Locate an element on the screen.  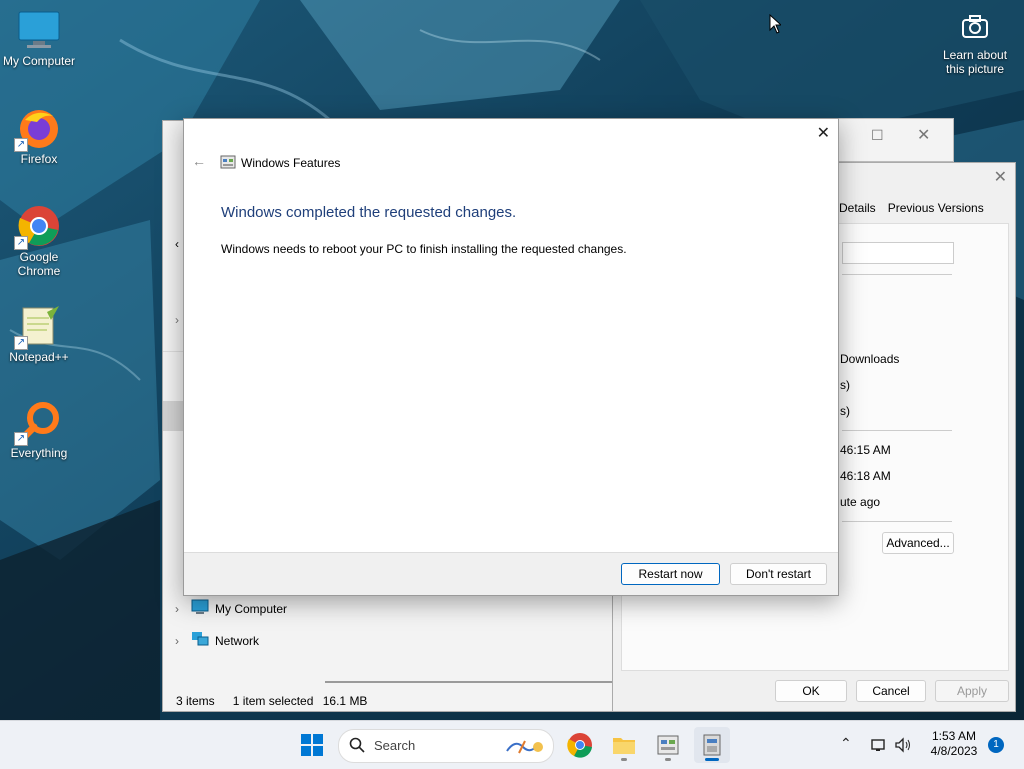
learn-label: Learn about this picture is located at coordinates (975, 62).